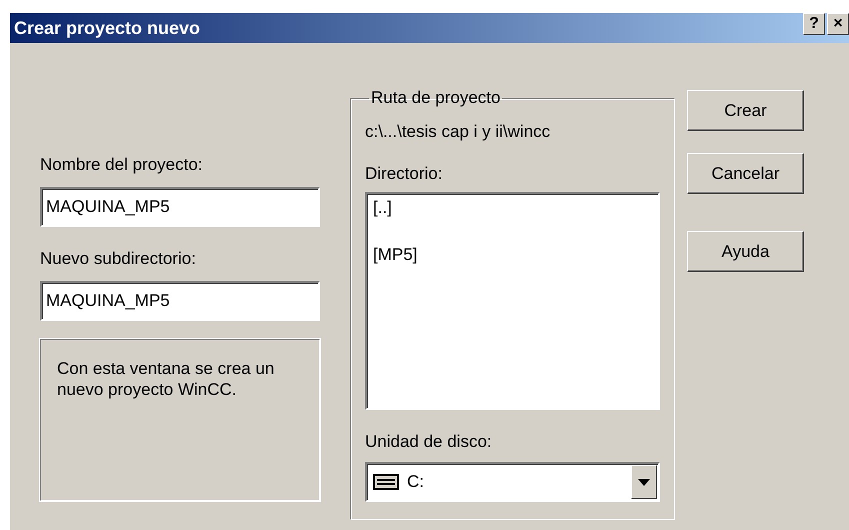  Describe the element at coordinates (180, 207) in the screenshot. I see `project-name-field: MAQUINA_MP5` at that location.